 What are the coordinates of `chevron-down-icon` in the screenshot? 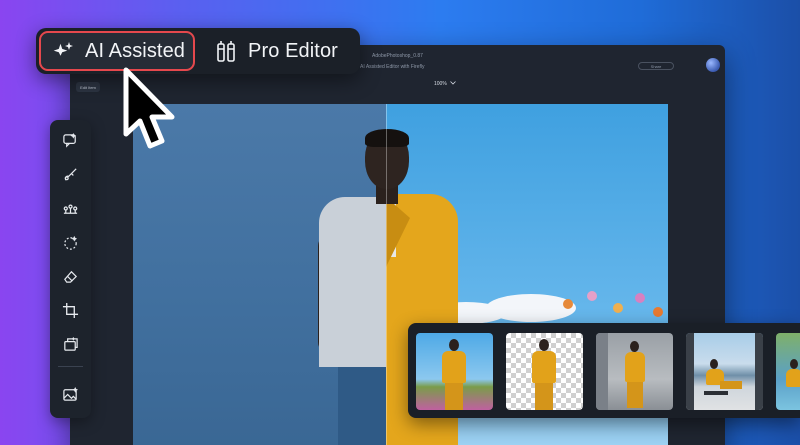 It's located at (453, 84).